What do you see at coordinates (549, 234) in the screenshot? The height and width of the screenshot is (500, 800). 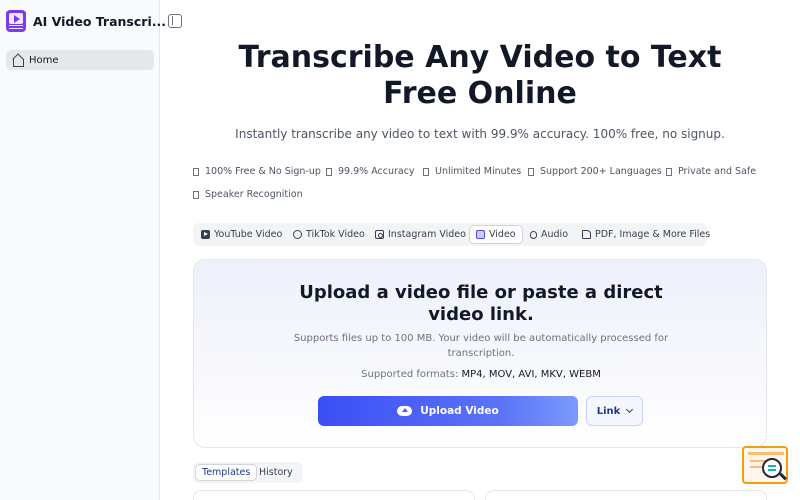 I see `tab-audio: Audio` at bounding box center [549, 234].